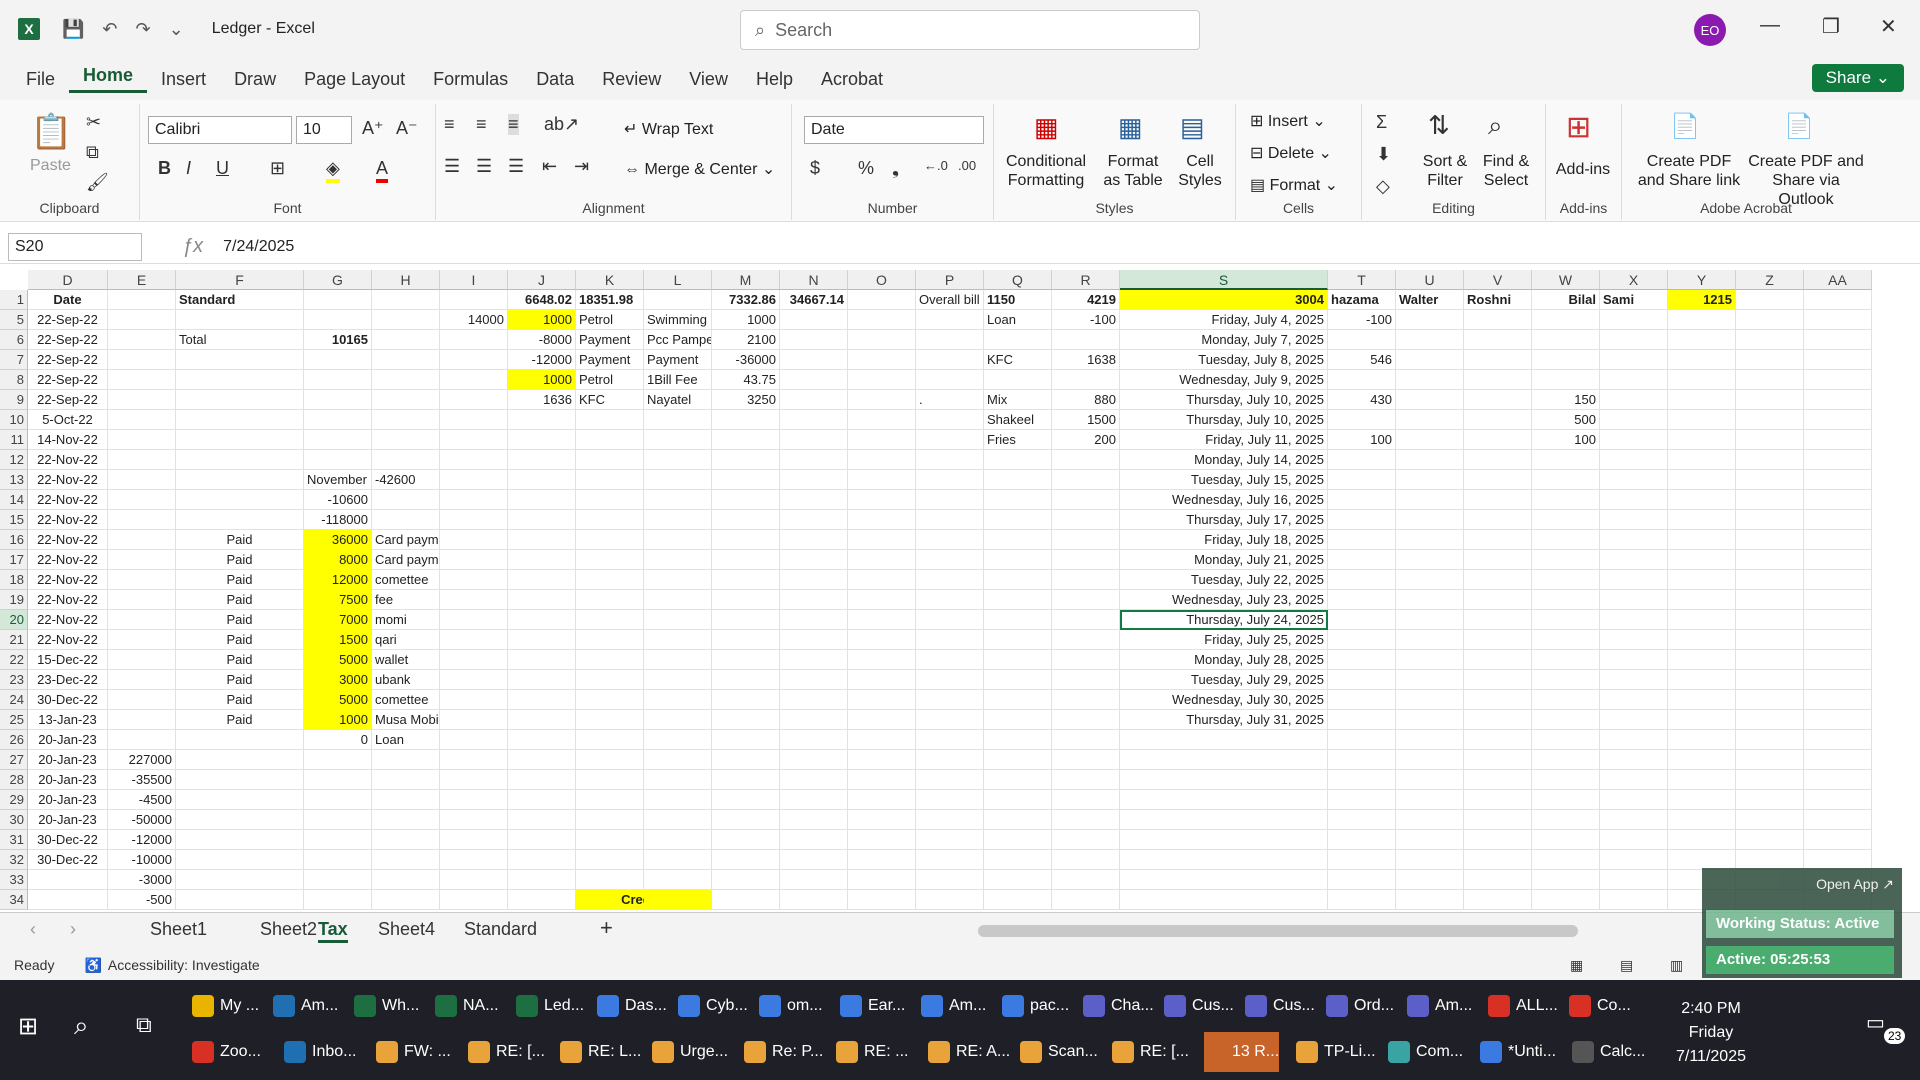 The height and width of the screenshot is (1080, 1920). Describe the element at coordinates (1430, 880) in the screenshot. I see `cell-U33` at that location.